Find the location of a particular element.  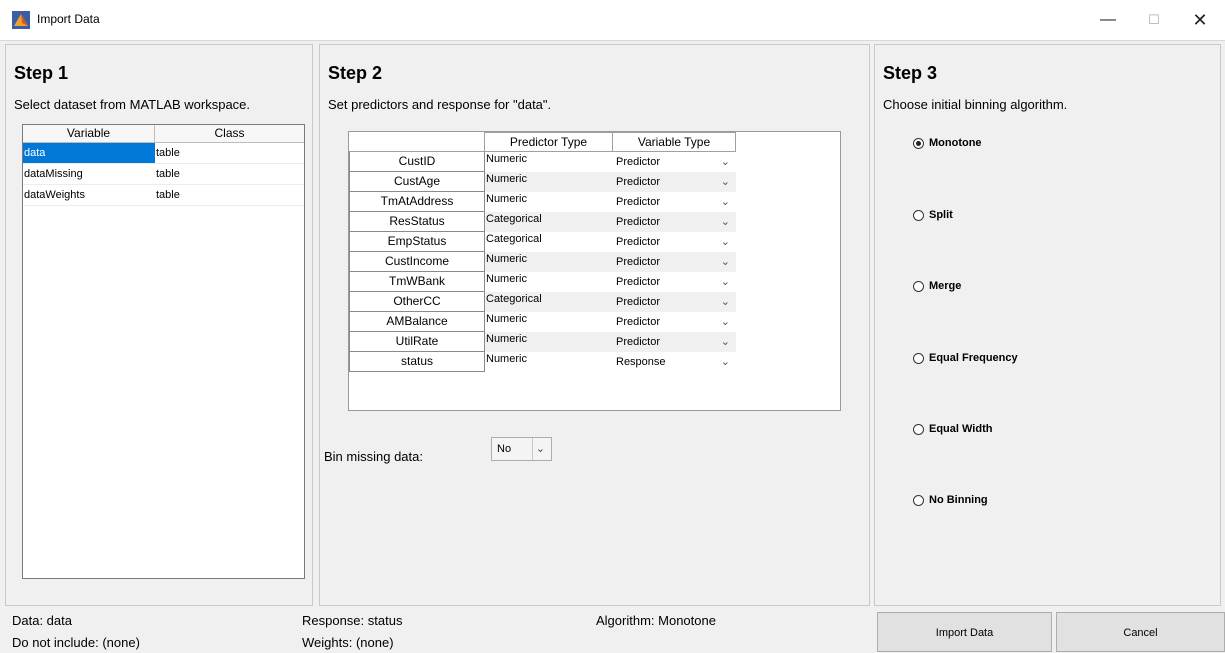

table-row: TmAtAddress Numeric Predictor ⌄ is located at coordinates (542, 202).